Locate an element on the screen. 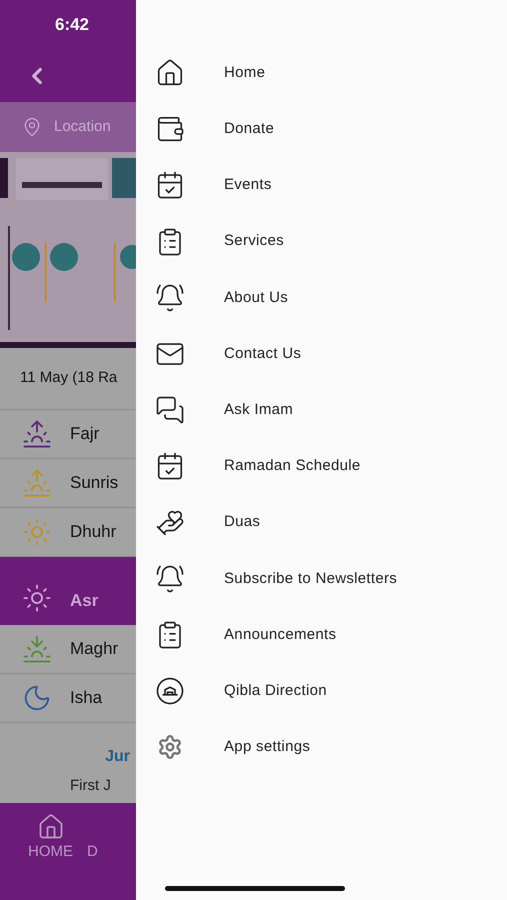 This screenshot has height=900, width=507. menu-item: Subscribe to Newsletters is located at coordinates (321, 578).